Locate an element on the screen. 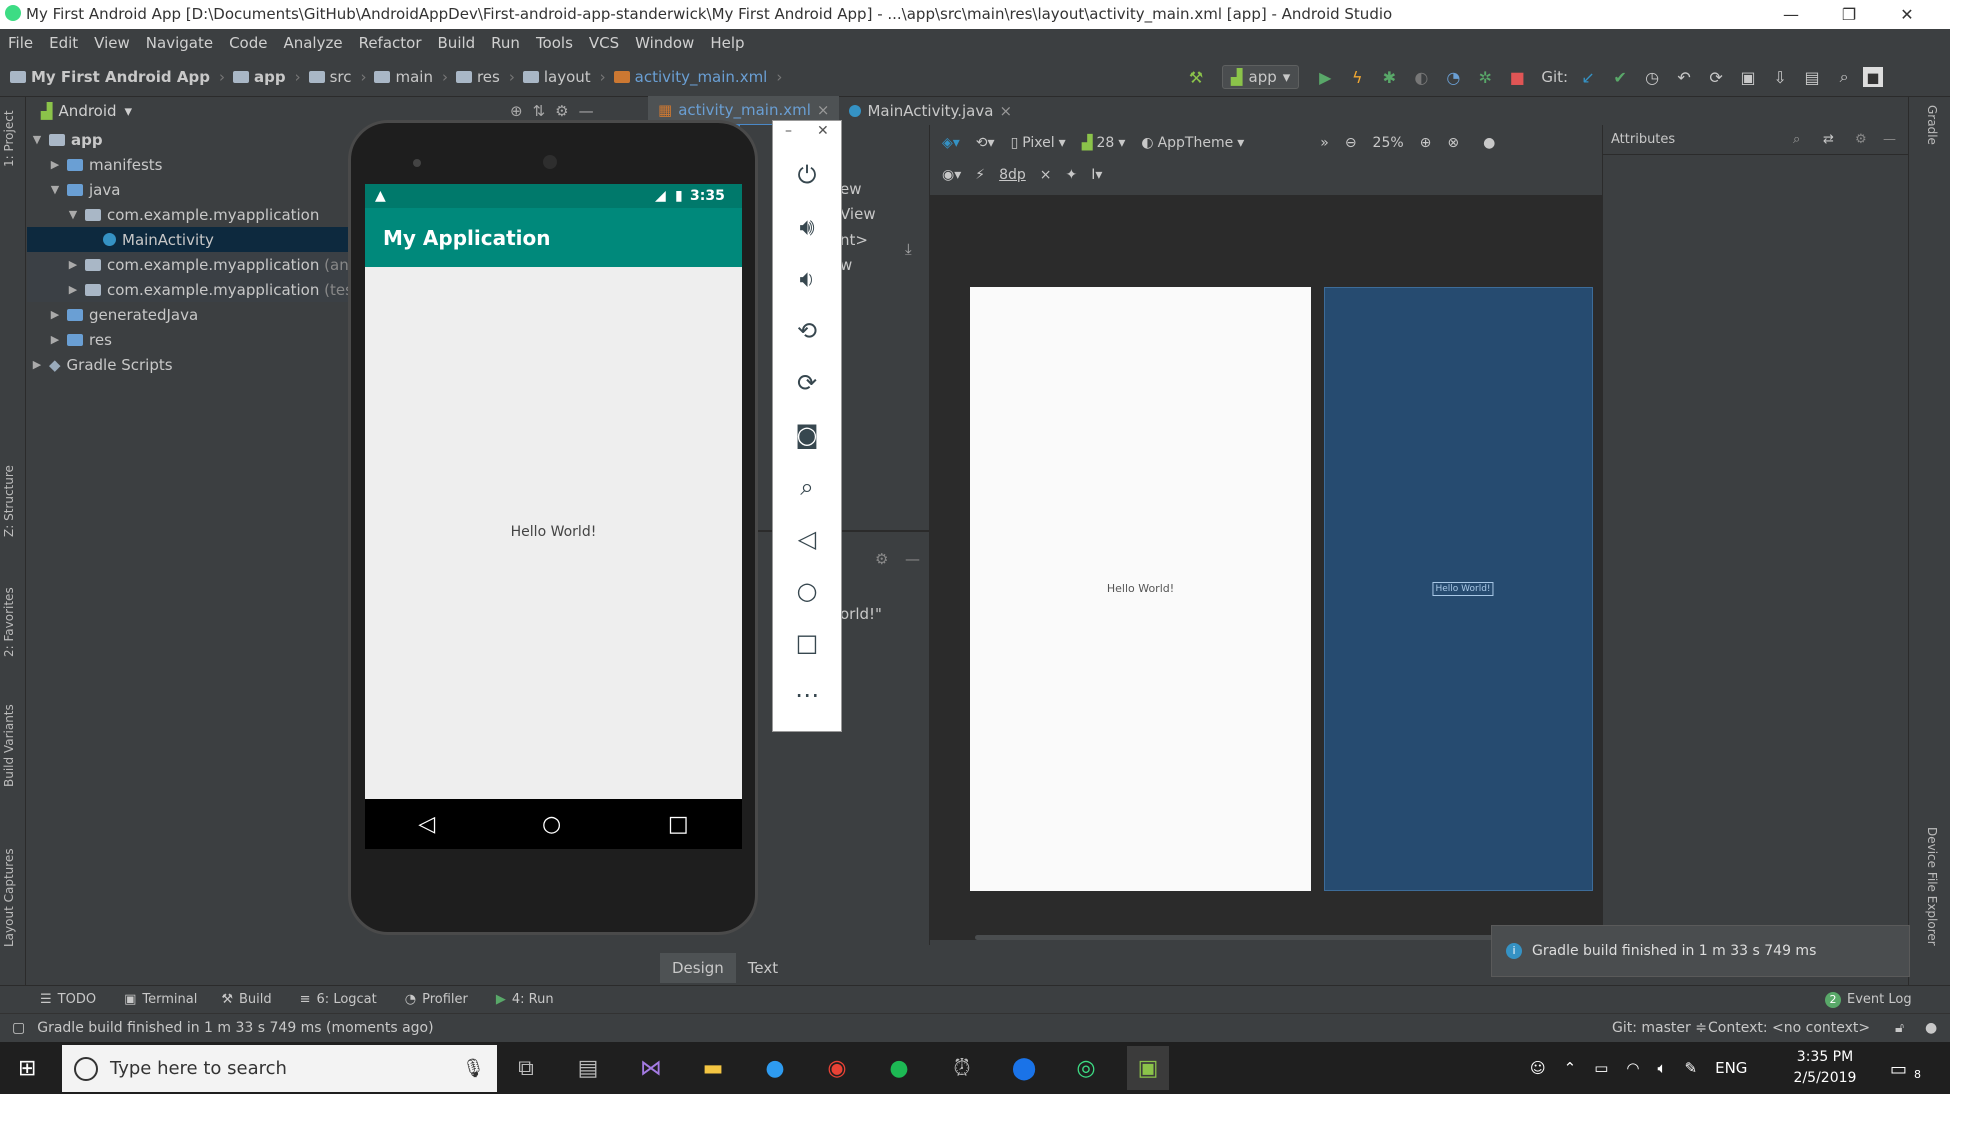 This screenshot has width=1968, height=1144. collapse-all-icon: ⇅ is located at coordinates (539, 111).